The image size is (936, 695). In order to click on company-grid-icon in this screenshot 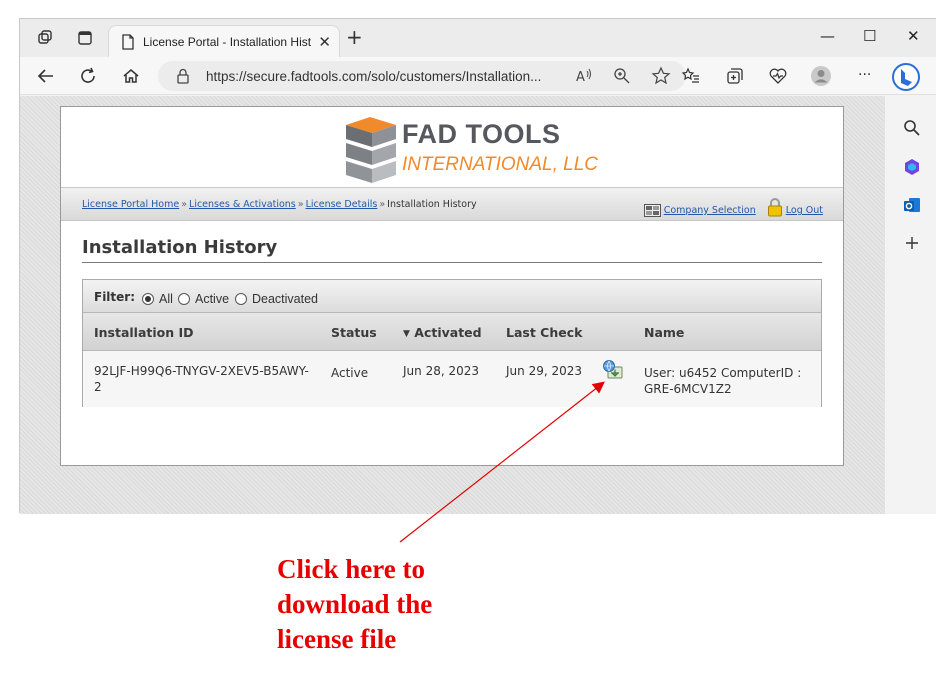, I will do `click(652, 210)`.